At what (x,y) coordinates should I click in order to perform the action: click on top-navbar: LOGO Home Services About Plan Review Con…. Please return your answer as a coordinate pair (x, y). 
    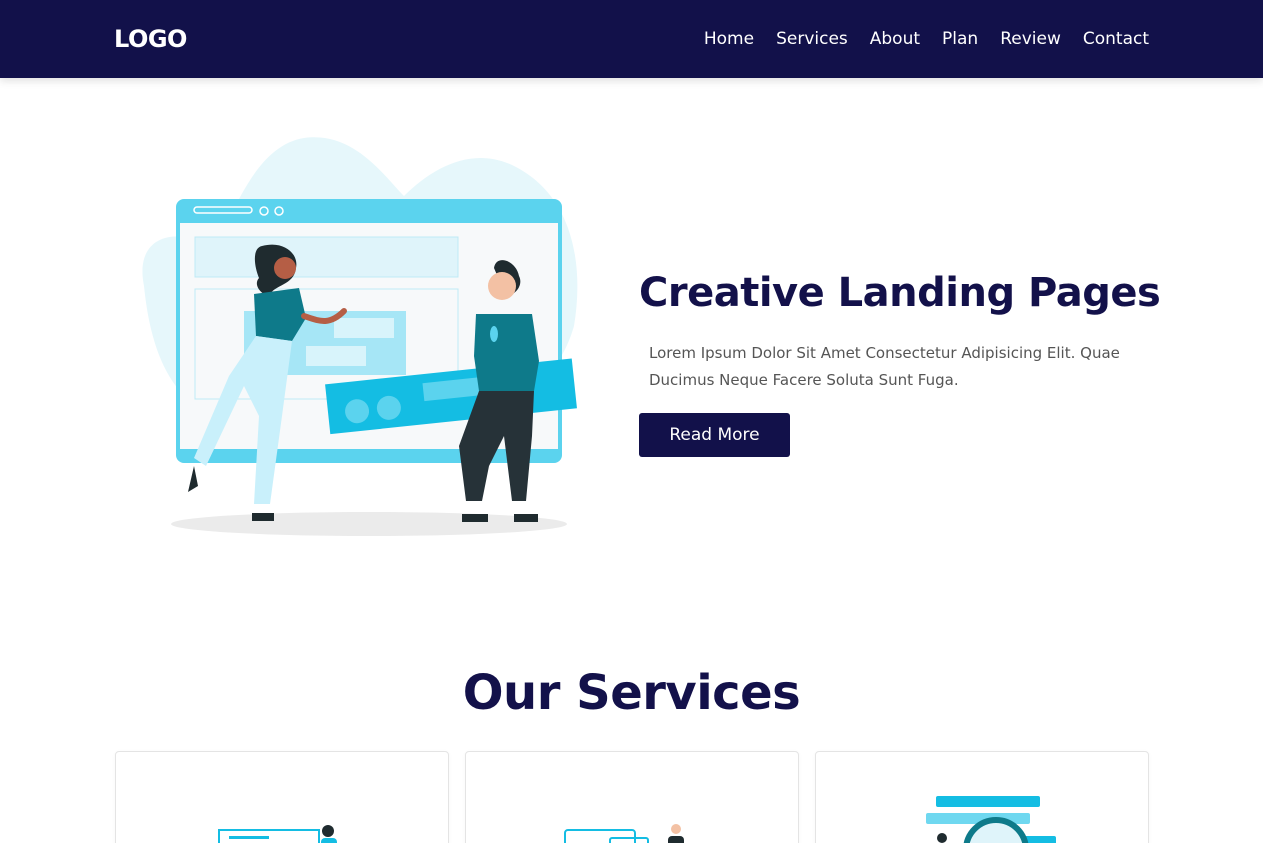
    Looking at the image, I should click on (631, 39).